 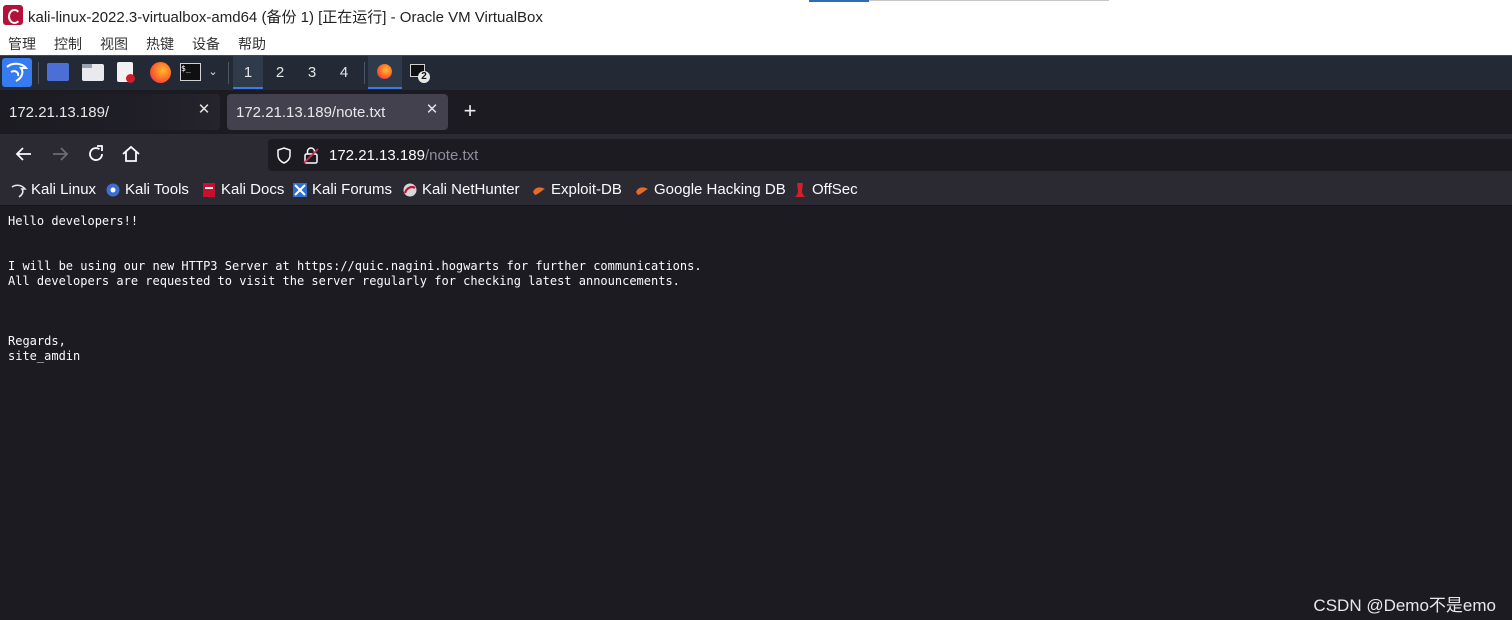 What do you see at coordinates (59, 112) in the screenshot?
I see `tab-label: 172.21.13.189/` at bounding box center [59, 112].